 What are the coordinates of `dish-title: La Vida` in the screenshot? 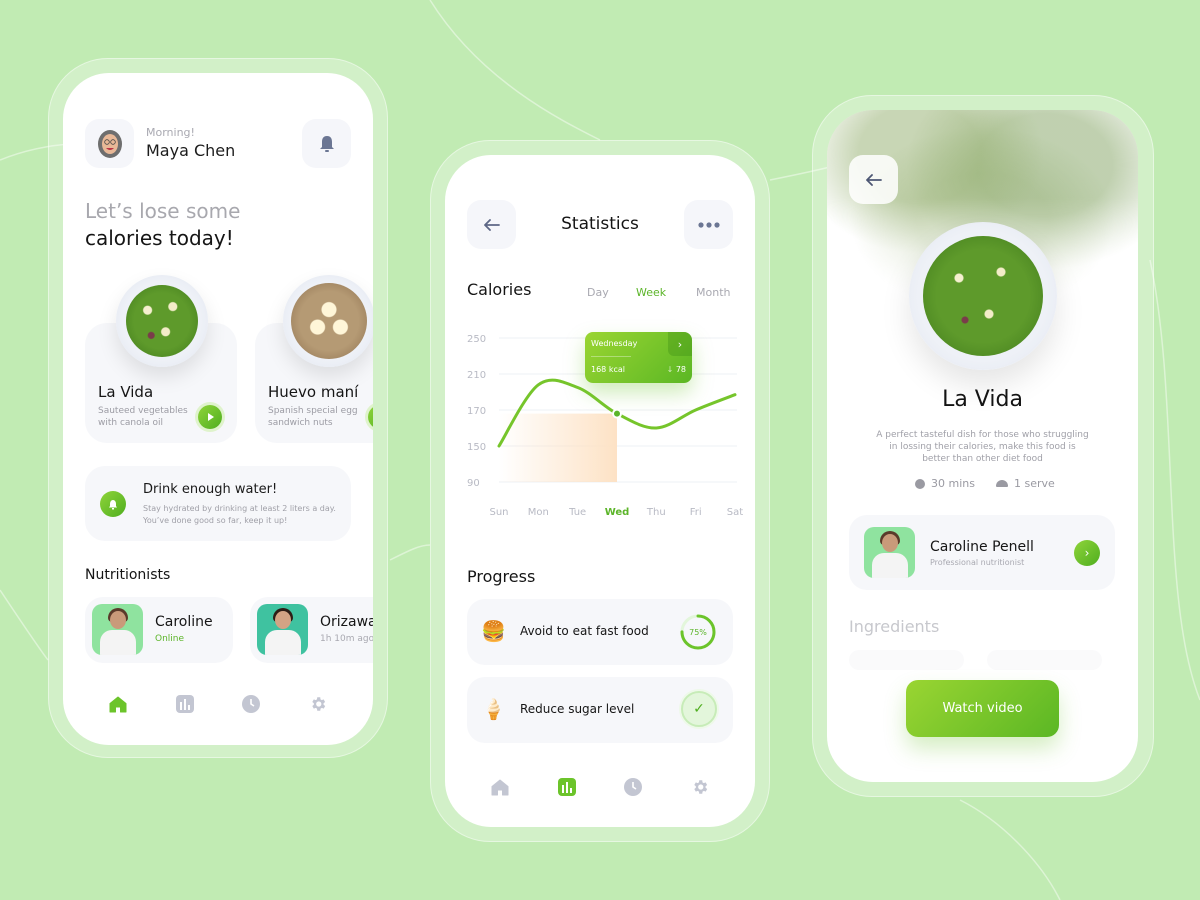 It's located at (982, 399).